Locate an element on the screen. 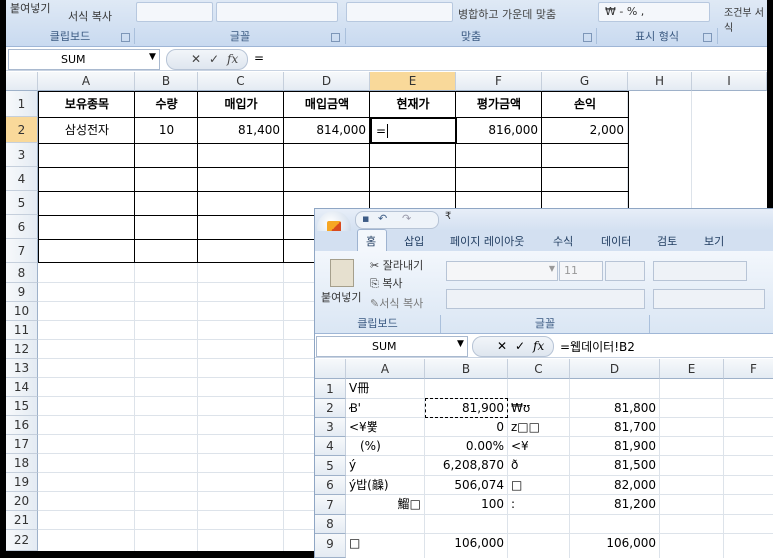 This screenshot has height=558, width=773. conditional-format-button: 조건부 서식 is located at coordinates (744, 19).